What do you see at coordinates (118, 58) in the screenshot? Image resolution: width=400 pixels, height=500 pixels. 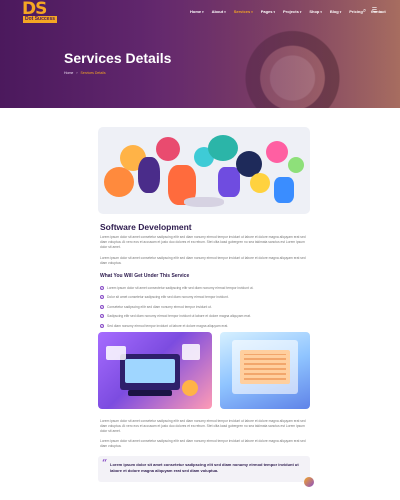 I see `page-title: Services Details` at bounding box center [118, 58].